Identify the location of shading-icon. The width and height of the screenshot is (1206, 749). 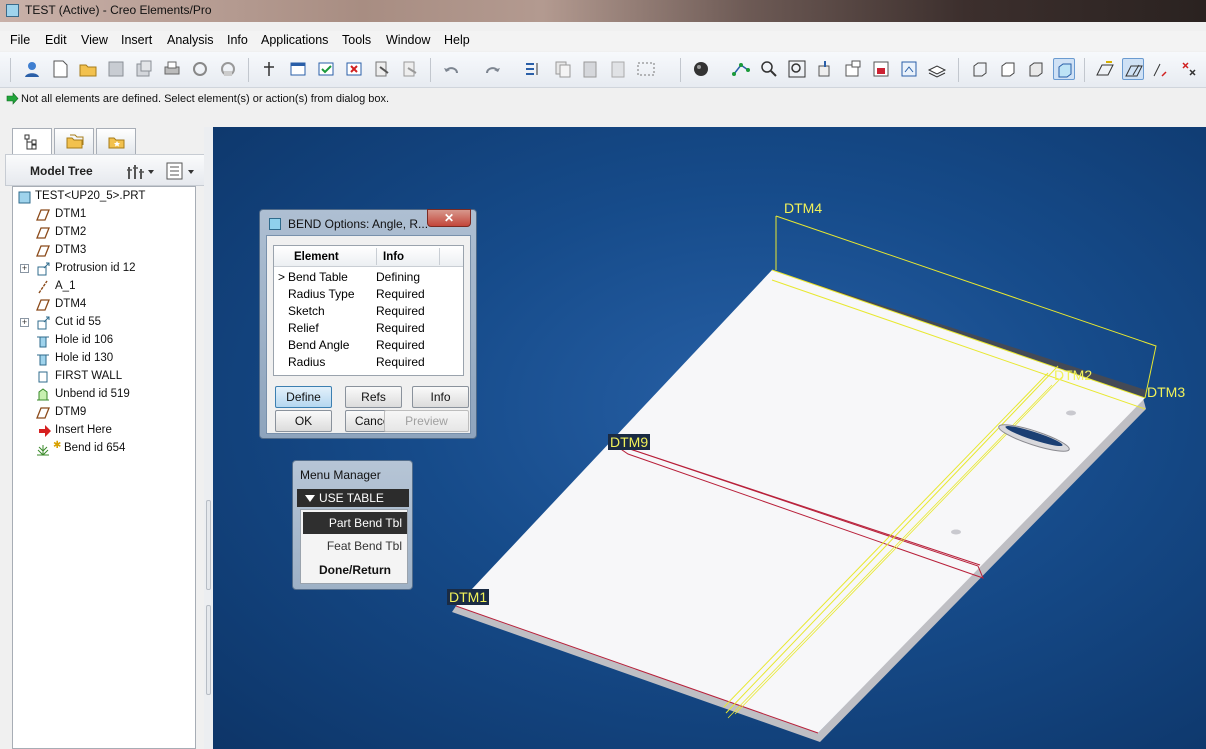
(701, 69).